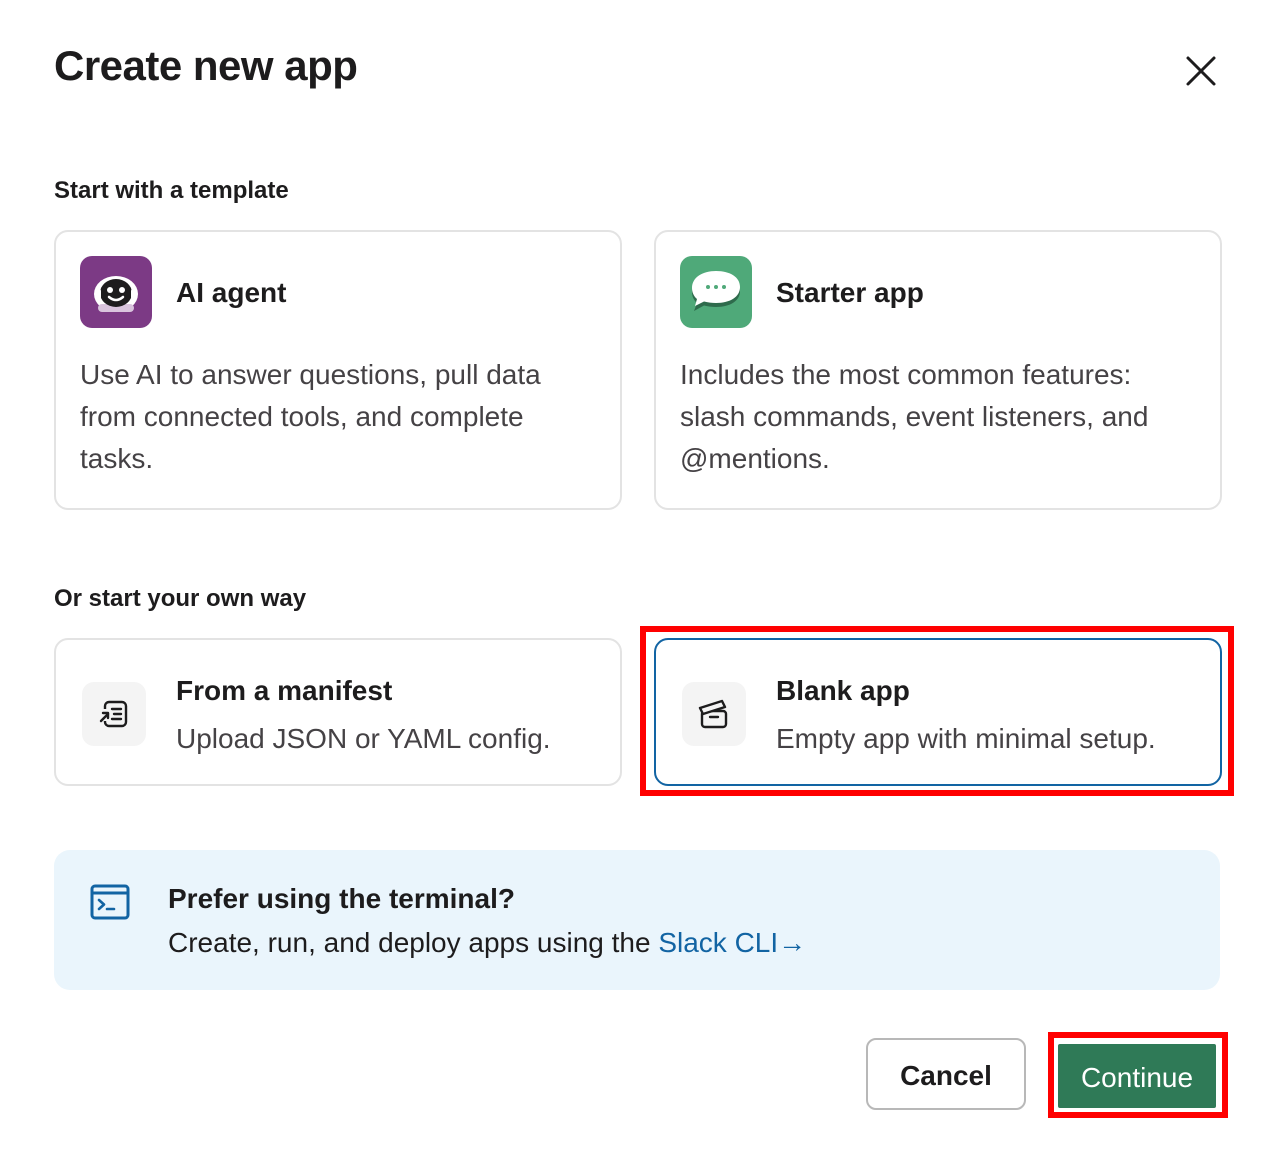 This screenshot has width=1272, height=1154. I want to click on manifest-icon, so click(114, 714).